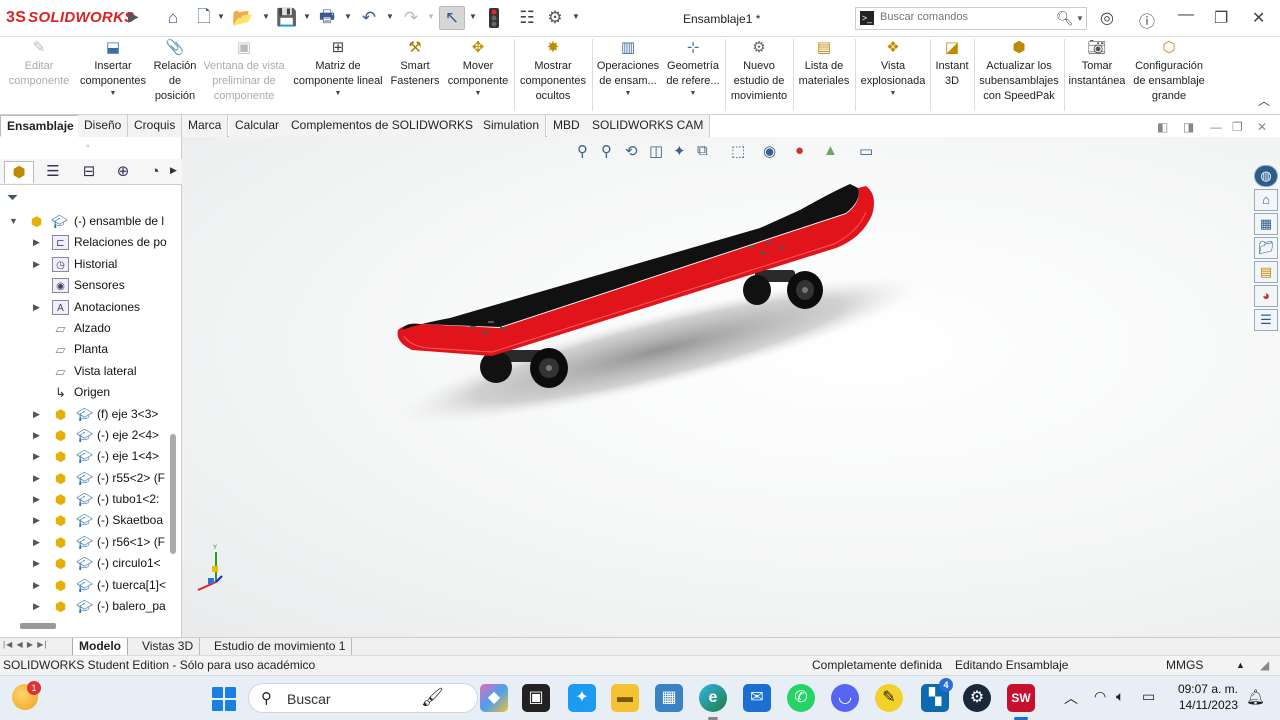  Describe the element at coordinates (452, 18) in the screenshot. I see `select-pointer-icon: ↖` at that location.